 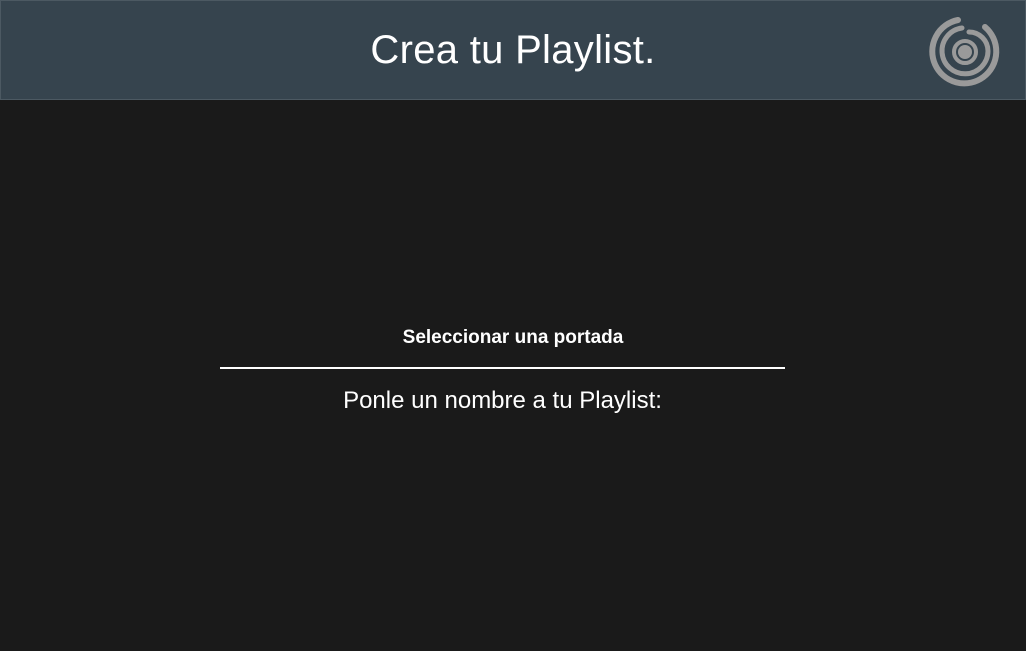 What do you see at coordinates (502, 400) in the screenshot?
I see `playlist-name-label: Ponle un nombre a tu Playlist:` at bounding box center [502, 400].